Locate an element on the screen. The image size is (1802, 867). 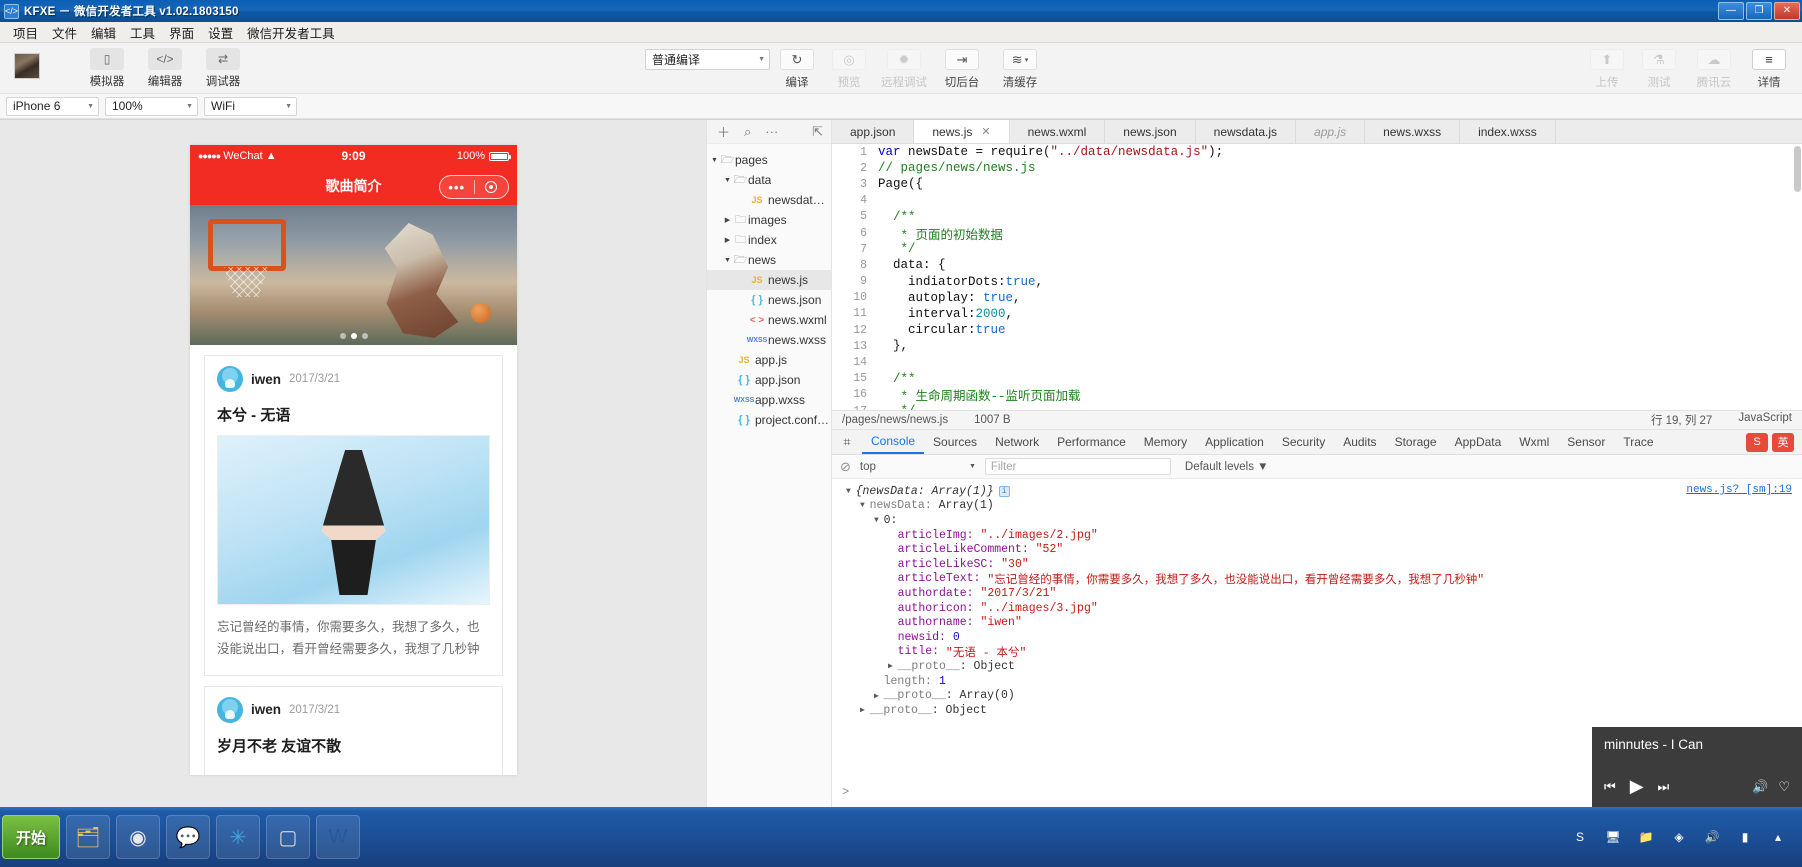
tray-monitor-icon: 🖥 is located at coordinates (1613, 837).